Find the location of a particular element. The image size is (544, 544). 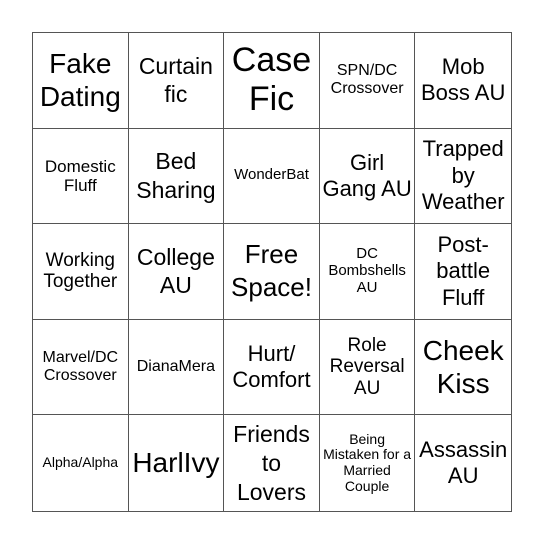

cell-label: Role Reversal AU is located at coordinates (367, 366).